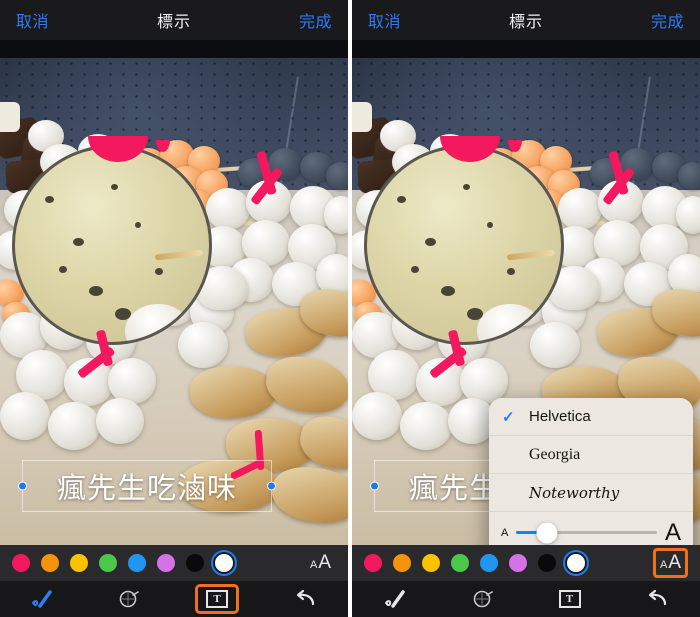  I want to click on color-palette-bar-right: A A, so click(526, 563).